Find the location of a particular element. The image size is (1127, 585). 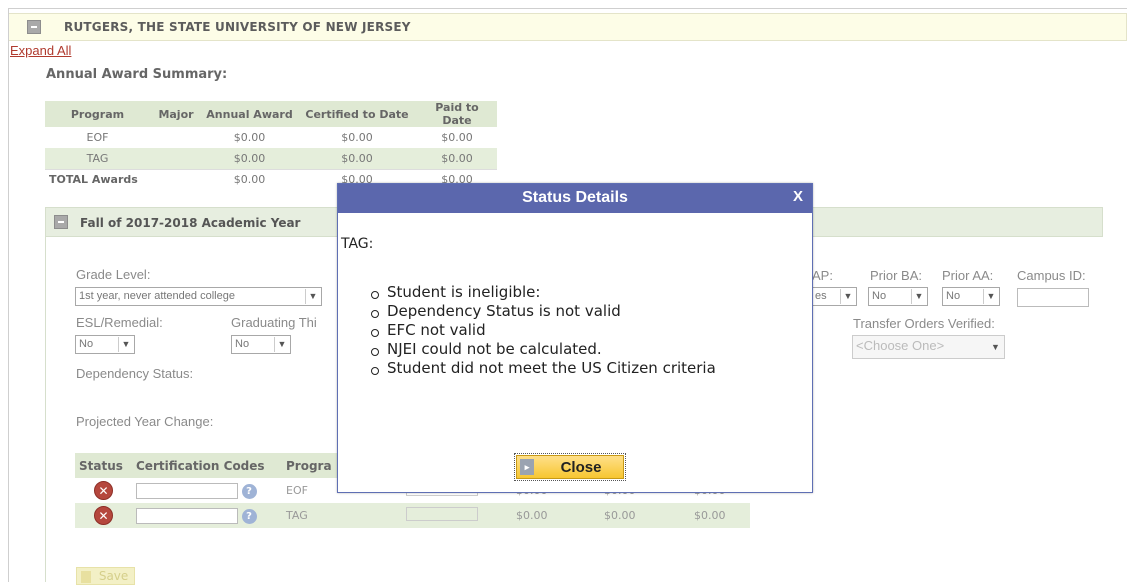

summary-title: Annual Award Summary: is located at coordinates (137, 74).